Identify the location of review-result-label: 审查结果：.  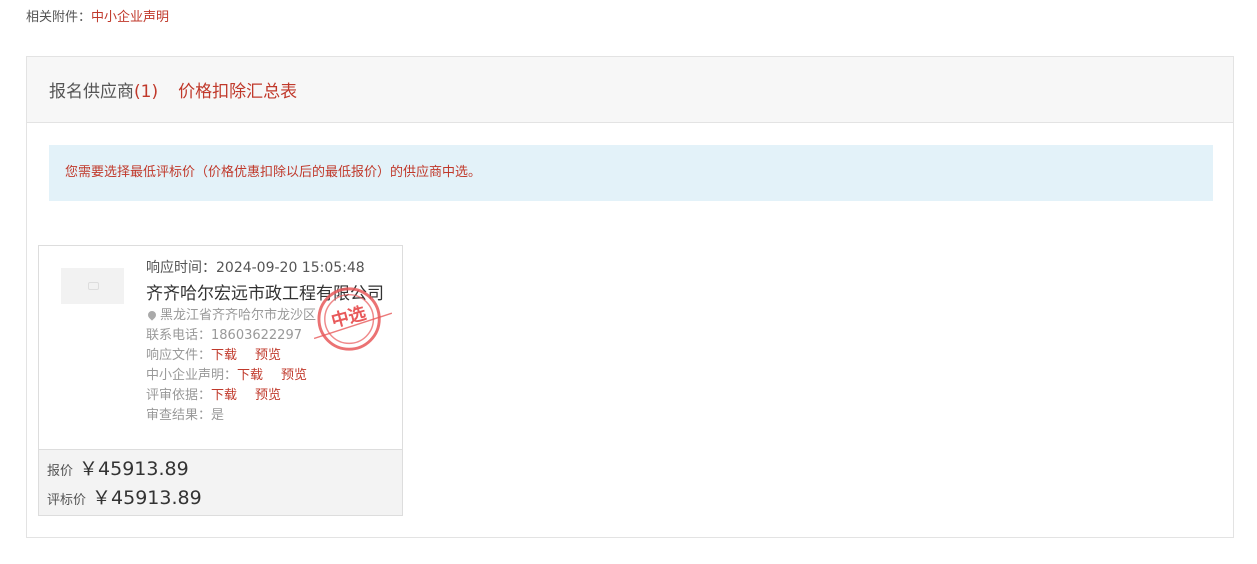
(179, 415).